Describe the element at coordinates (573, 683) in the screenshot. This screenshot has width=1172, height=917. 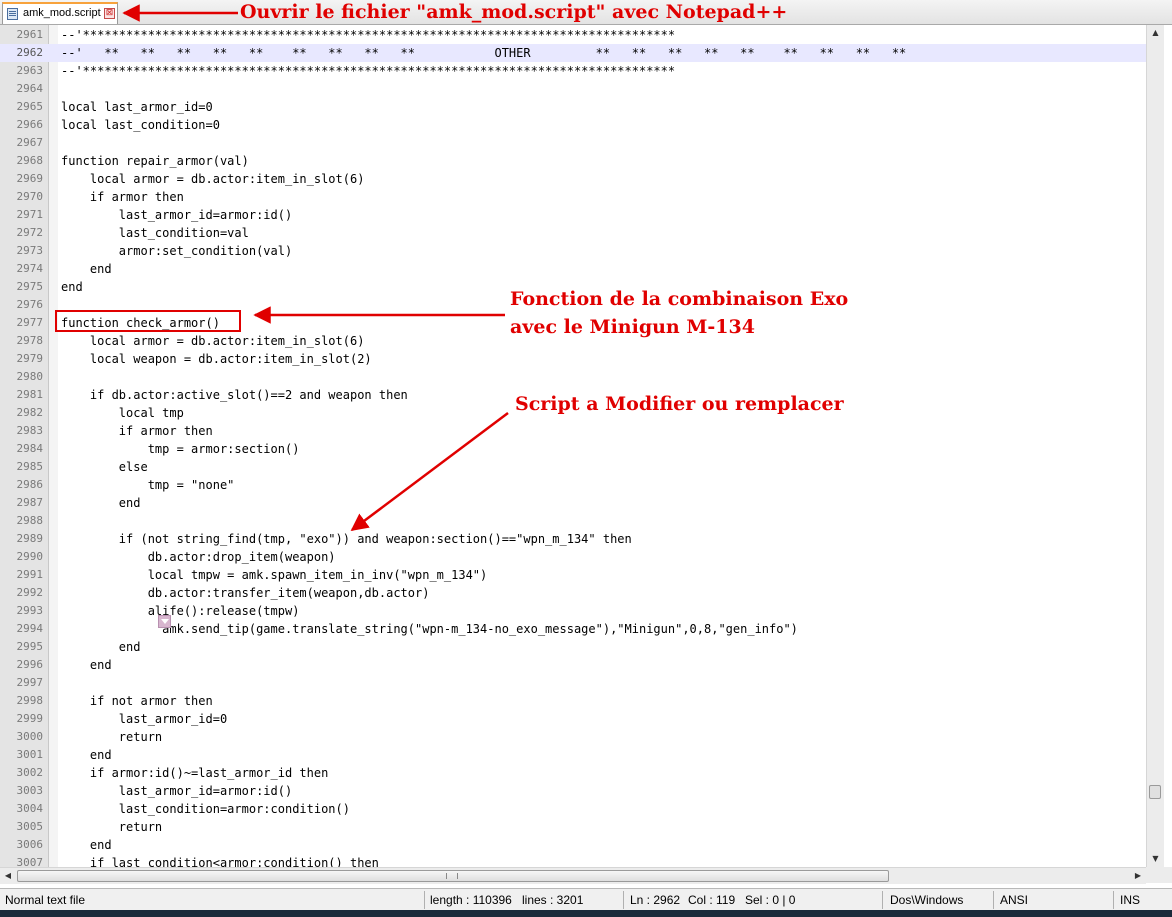
I see `code-line: 2997` at that location.